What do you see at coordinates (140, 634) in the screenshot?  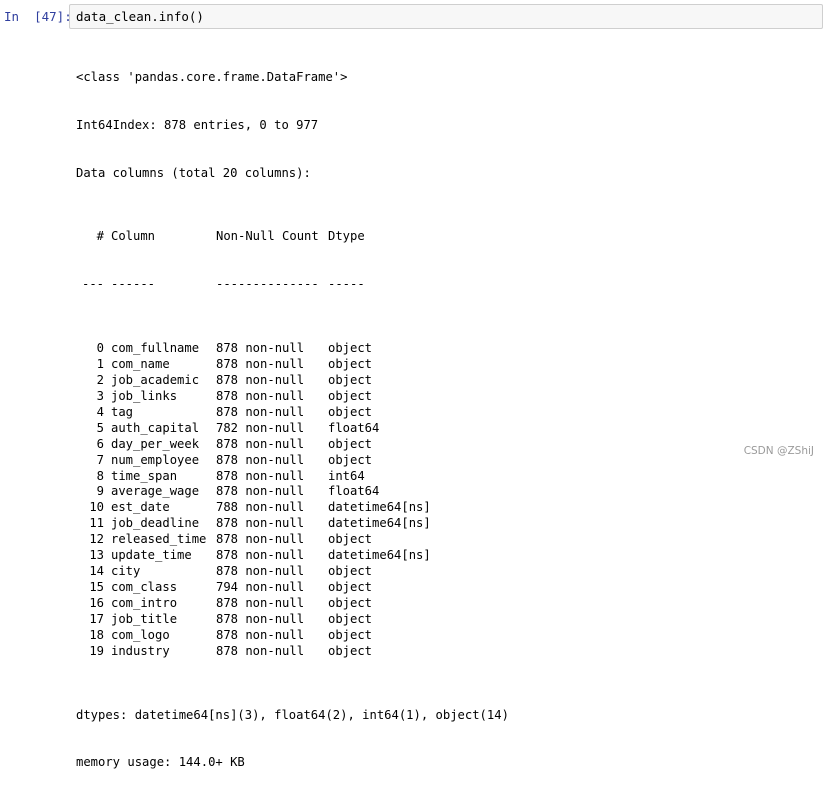 I see `row-column-name: com_logo` at bounding box center [140, 634].